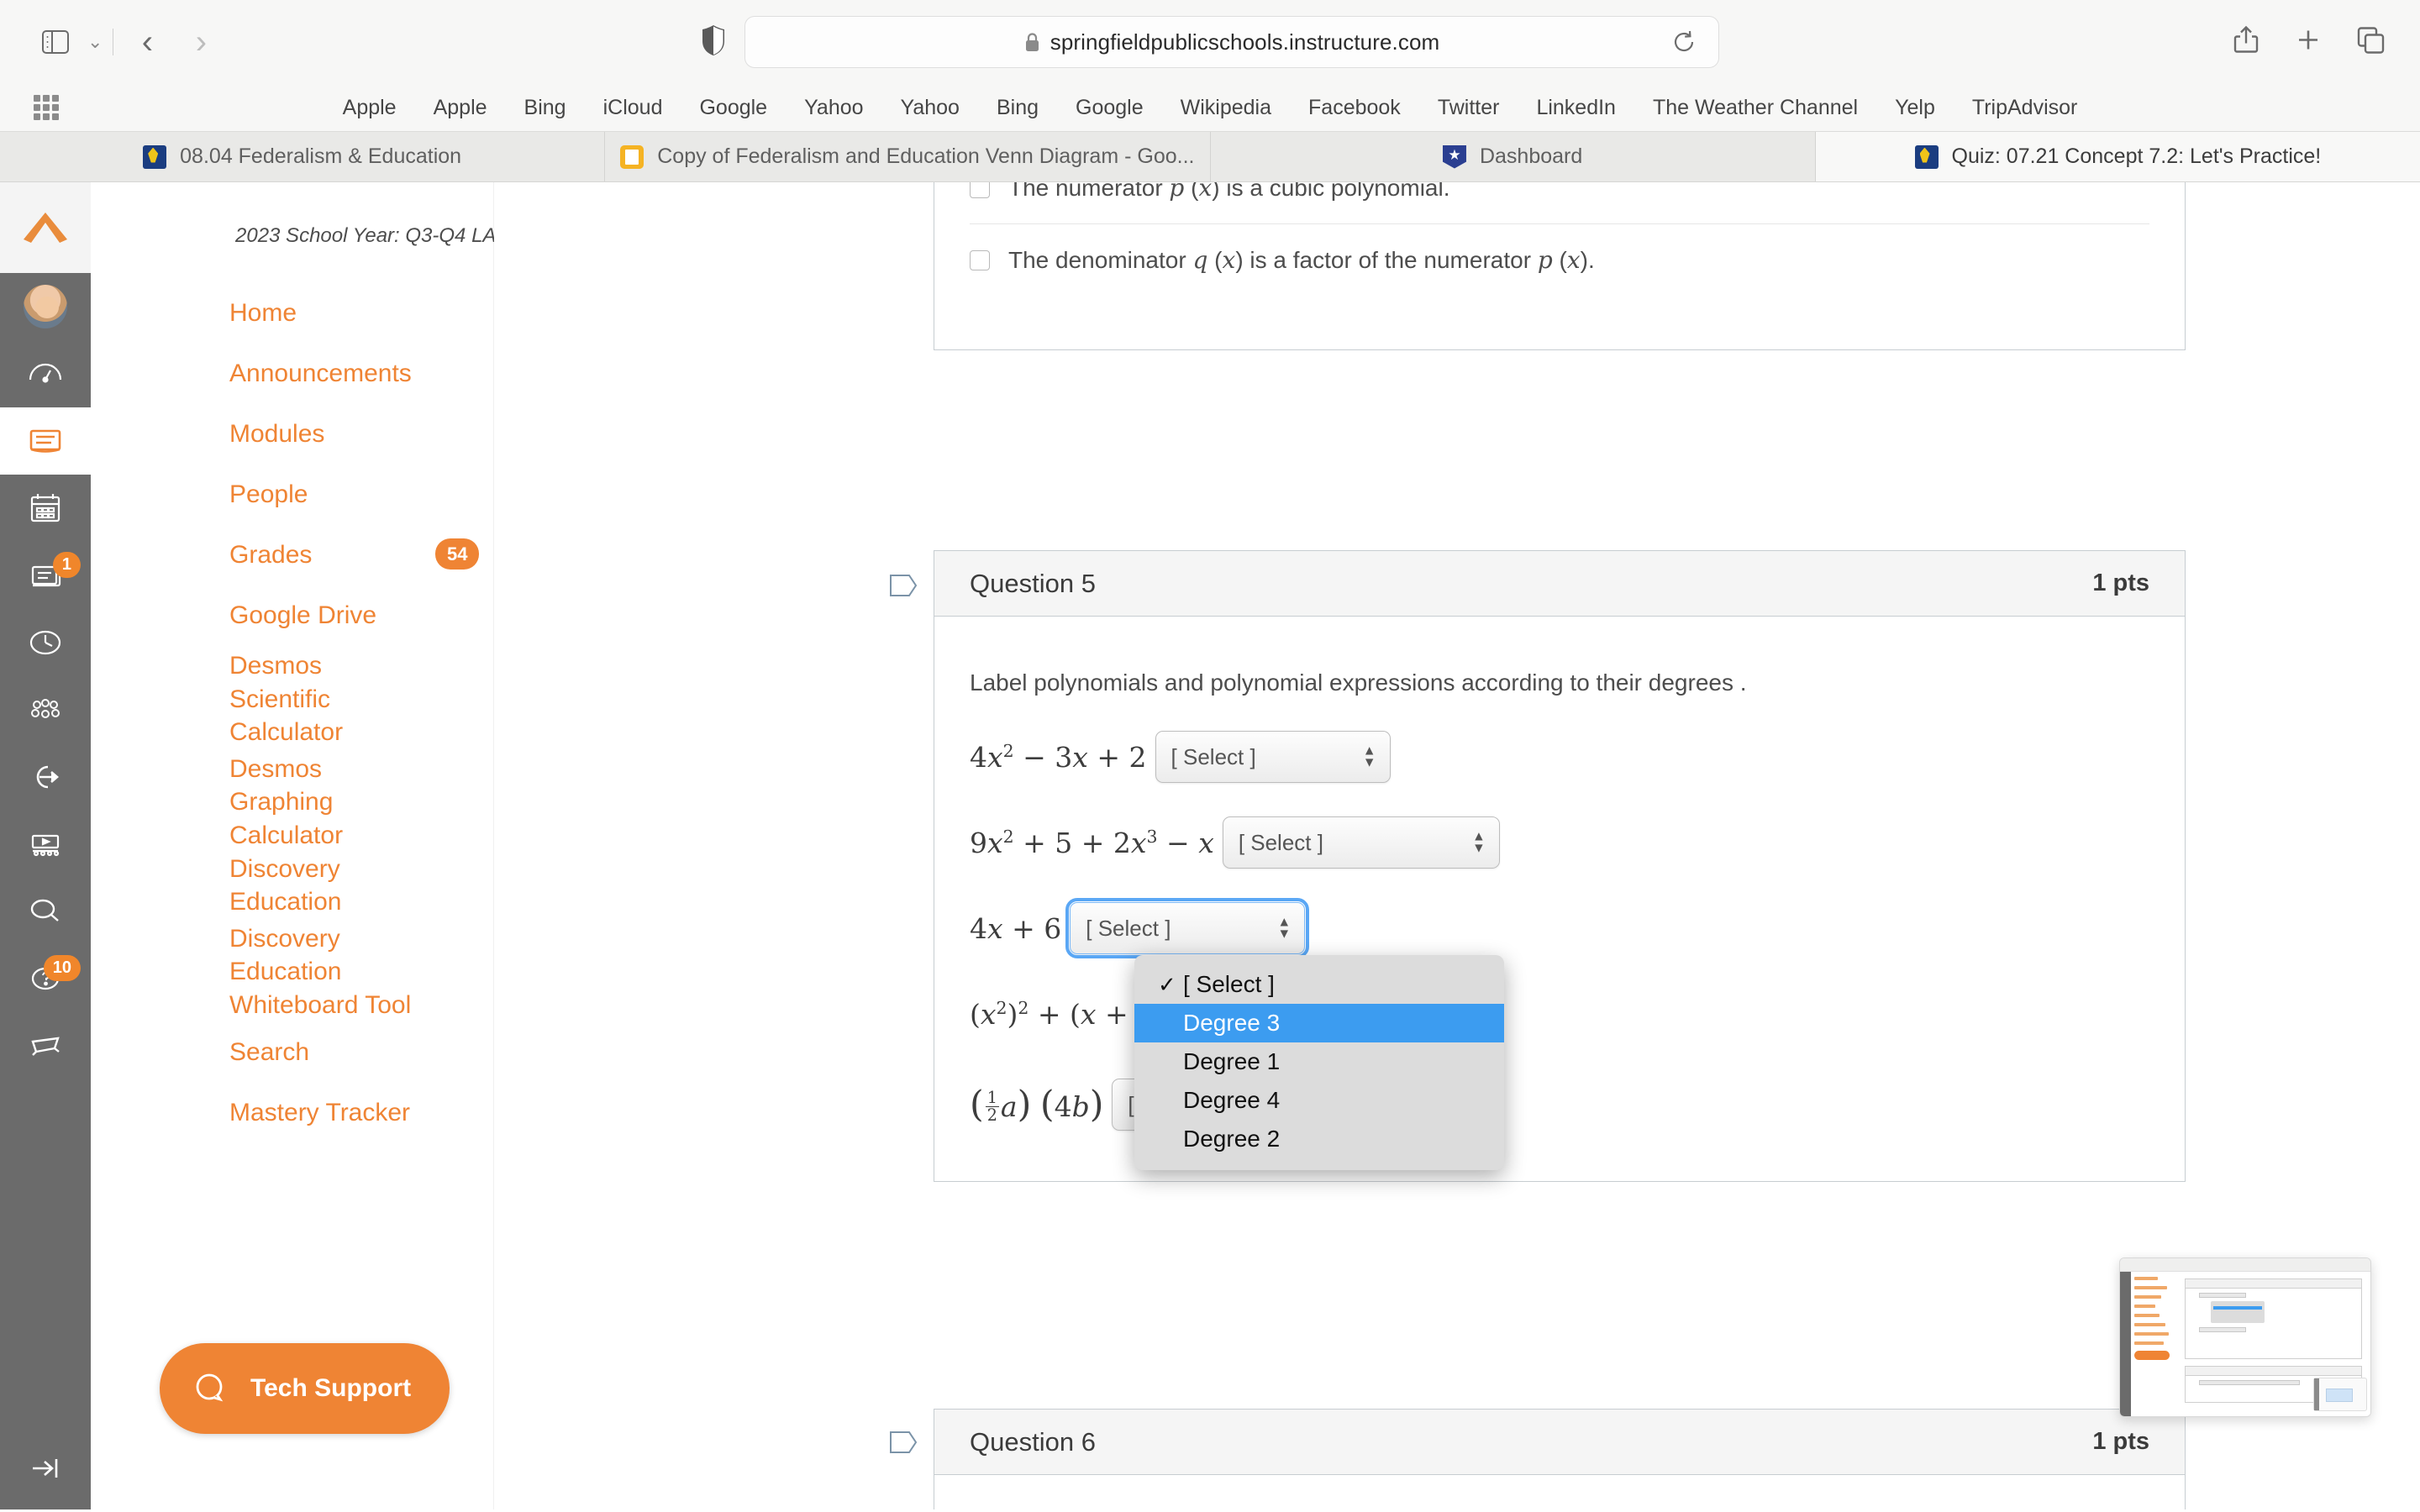 The width and height of the screenshot is (2420, 1512). Describe the element at coordinates (1128, 928) in the screenshot. I see `degree-select-3-value: [ Select ]` at that location.